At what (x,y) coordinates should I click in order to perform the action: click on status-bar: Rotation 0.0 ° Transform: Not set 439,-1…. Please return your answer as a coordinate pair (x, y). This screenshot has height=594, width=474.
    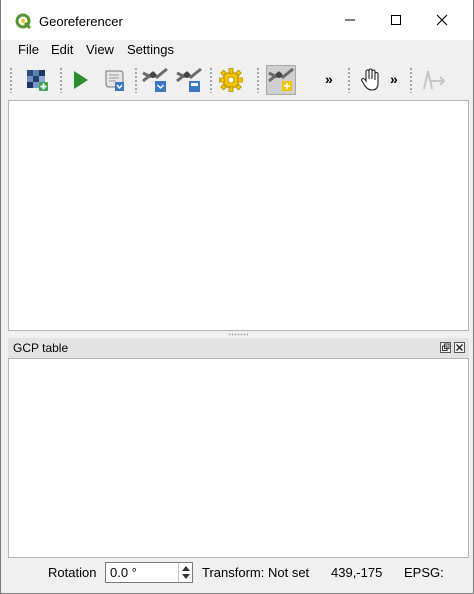
    Looking at the image, I should click on (237, 573).